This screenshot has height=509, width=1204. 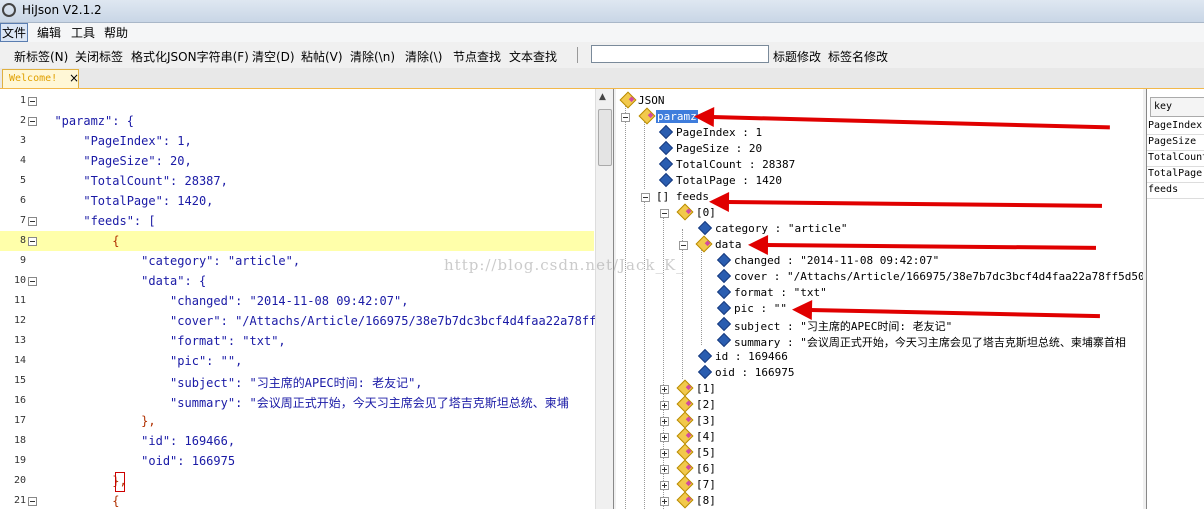 I want to click on title-input, so click(x=680, y=54).